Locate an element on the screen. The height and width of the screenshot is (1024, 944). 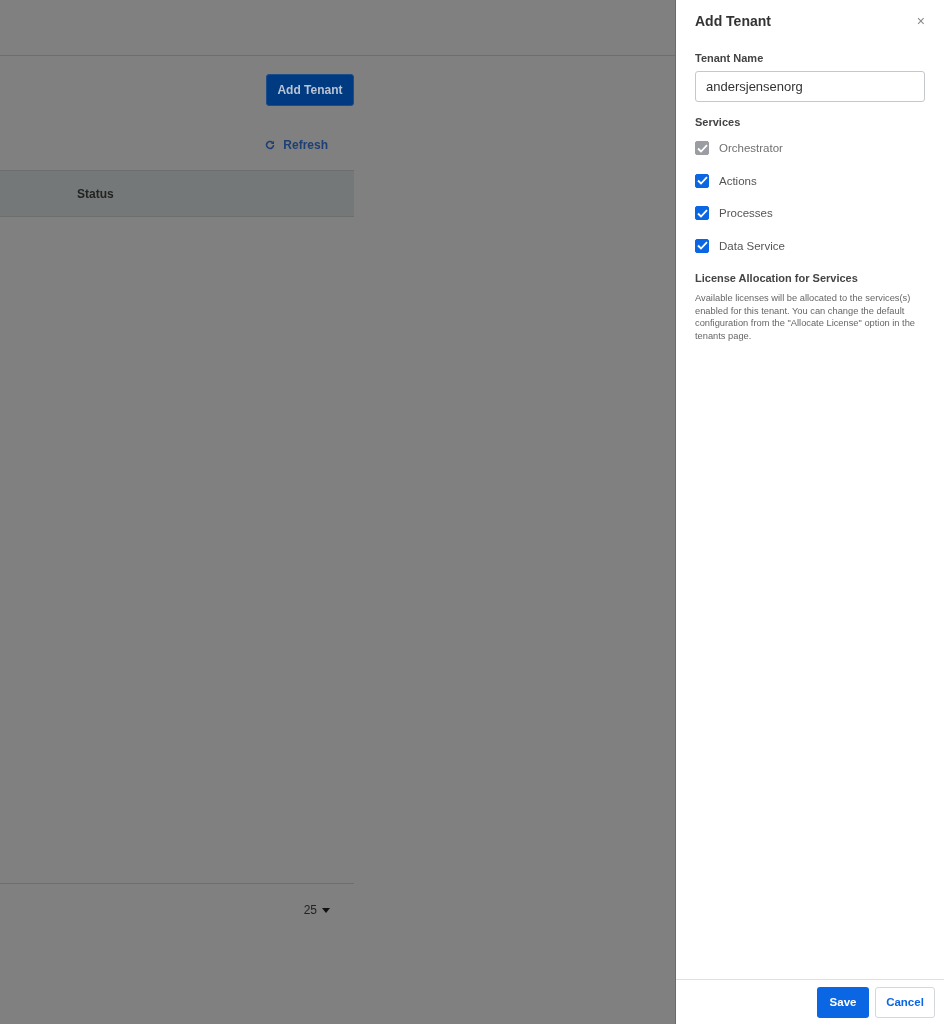
close-button: × is located at coordinates (920, 21).